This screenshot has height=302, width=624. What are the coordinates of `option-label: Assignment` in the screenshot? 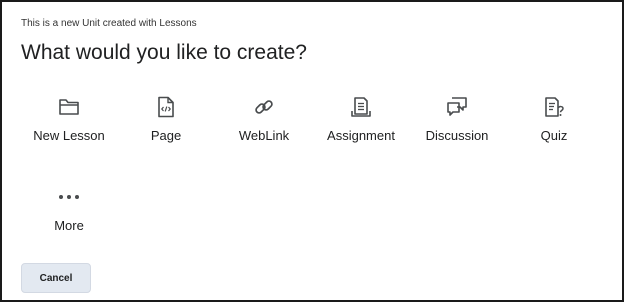 It's located at (361, 135).